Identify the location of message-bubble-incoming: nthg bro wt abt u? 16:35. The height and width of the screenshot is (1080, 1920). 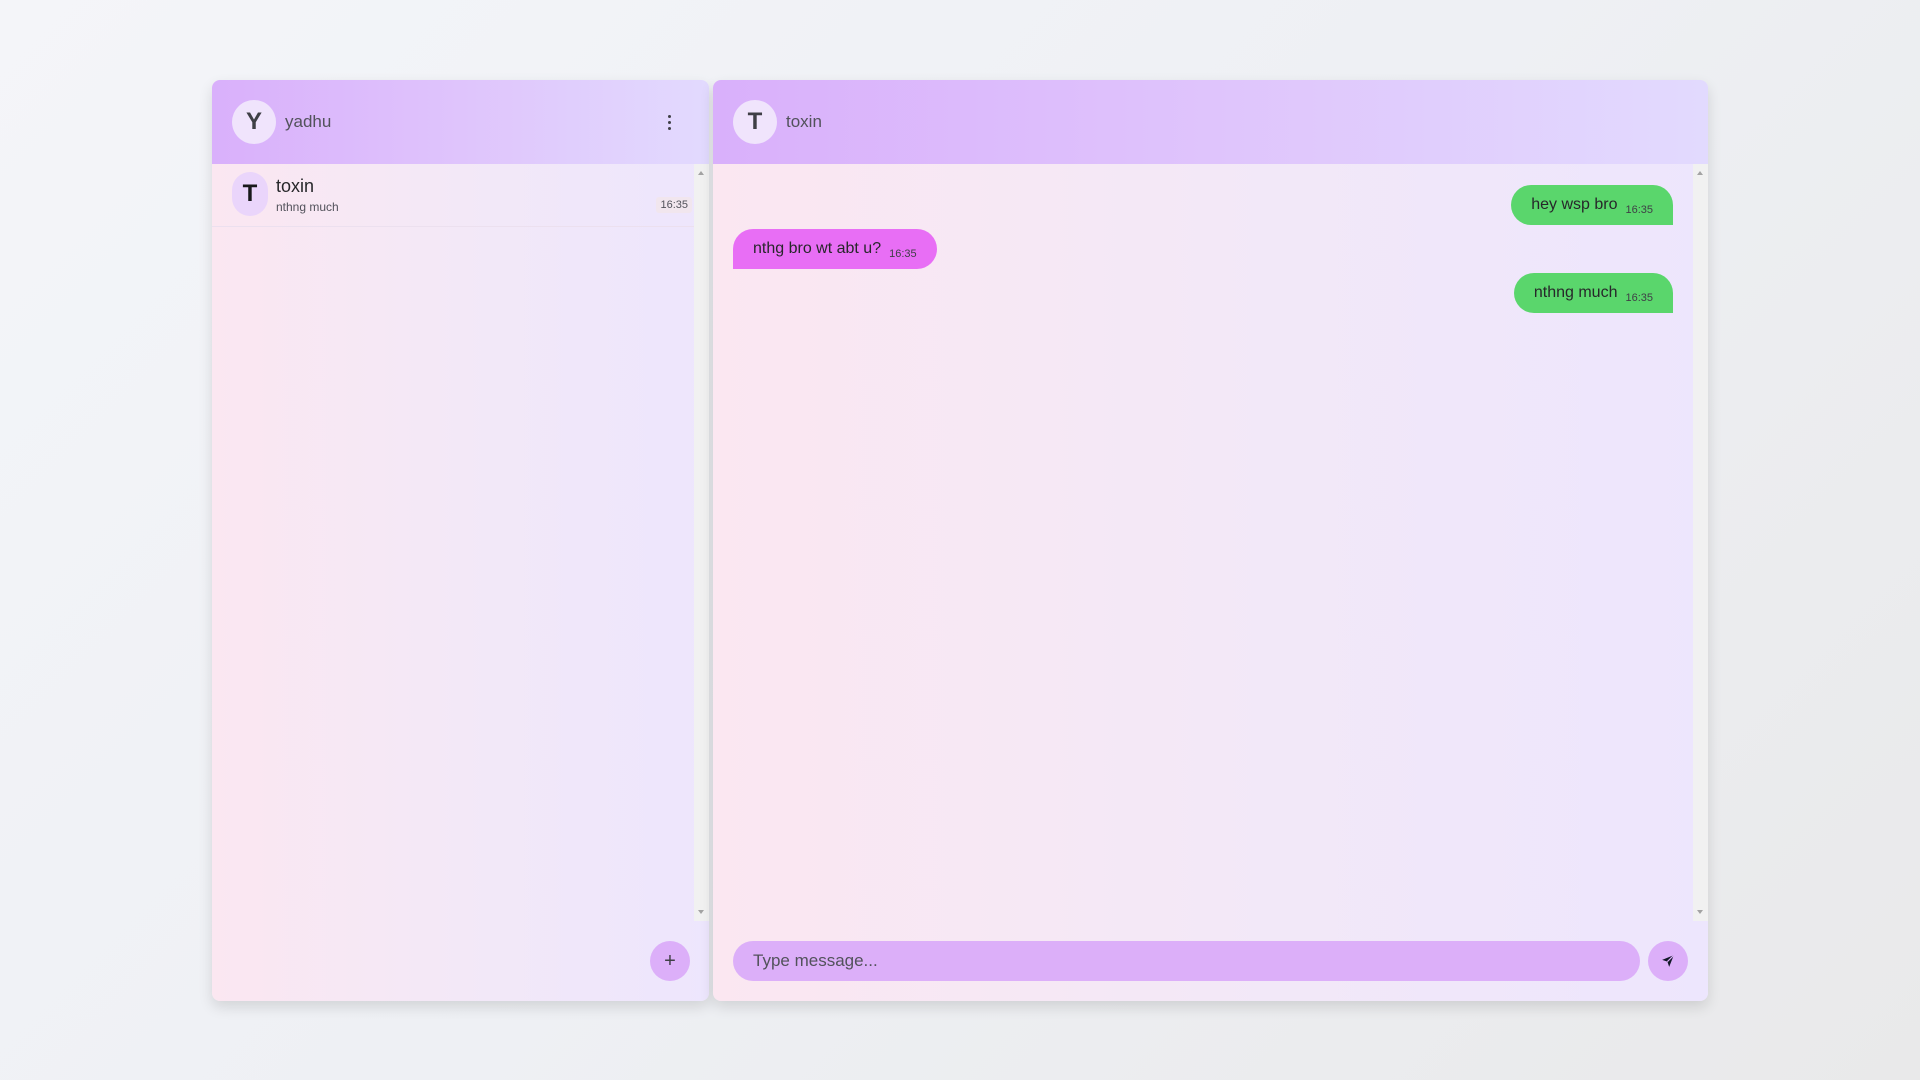
(835, 249).